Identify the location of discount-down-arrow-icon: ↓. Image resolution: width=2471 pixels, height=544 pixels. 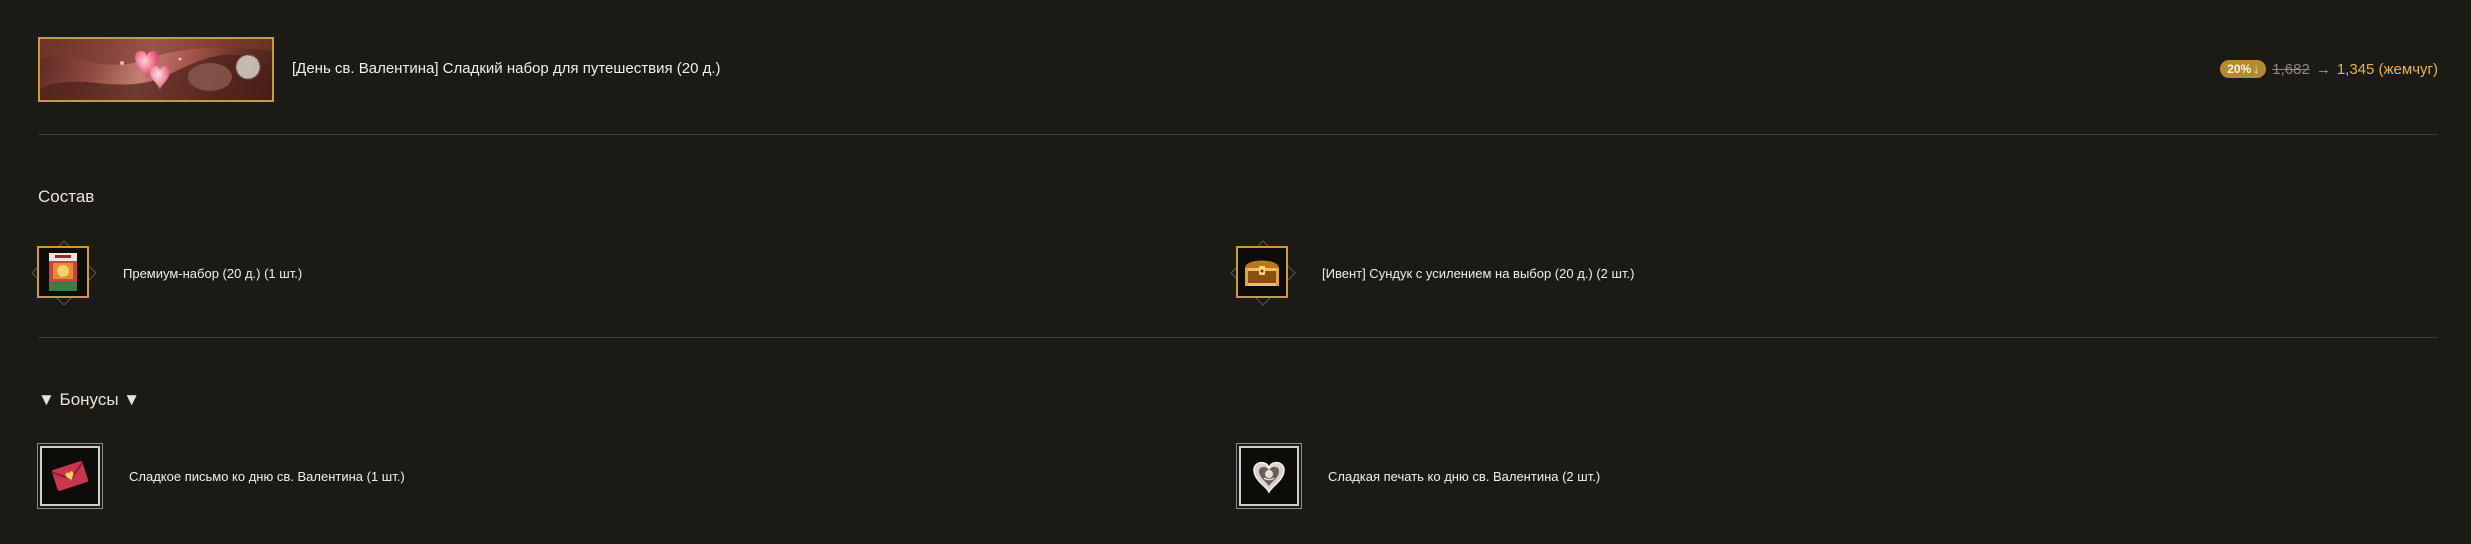
(2256, 69).